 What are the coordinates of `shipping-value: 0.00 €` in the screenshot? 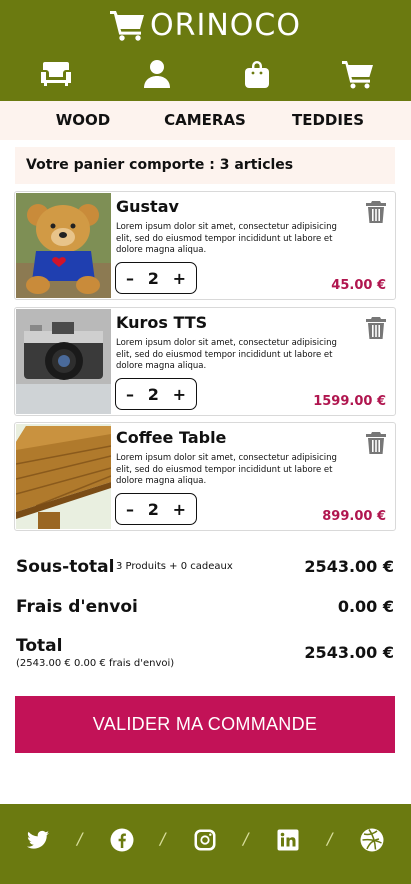 It's located at (365, 606).